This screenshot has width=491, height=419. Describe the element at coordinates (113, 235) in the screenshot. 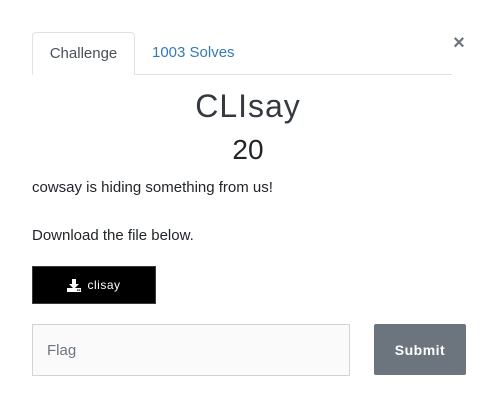

I see `challenge-description-line: Download the file below.` at that location.